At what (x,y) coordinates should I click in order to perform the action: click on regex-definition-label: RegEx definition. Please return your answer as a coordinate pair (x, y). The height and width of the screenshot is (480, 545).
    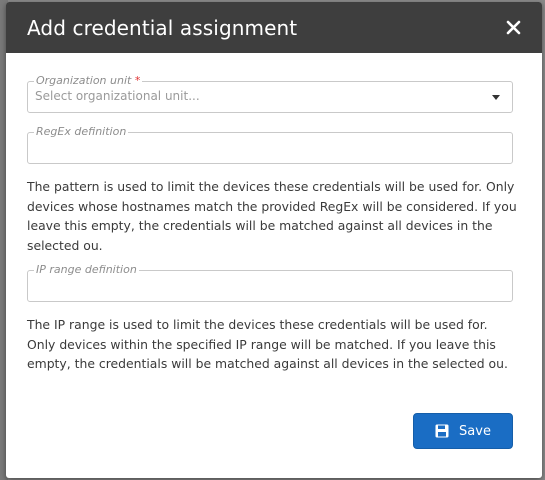
    Looking at the image, I should click on (81, 132).